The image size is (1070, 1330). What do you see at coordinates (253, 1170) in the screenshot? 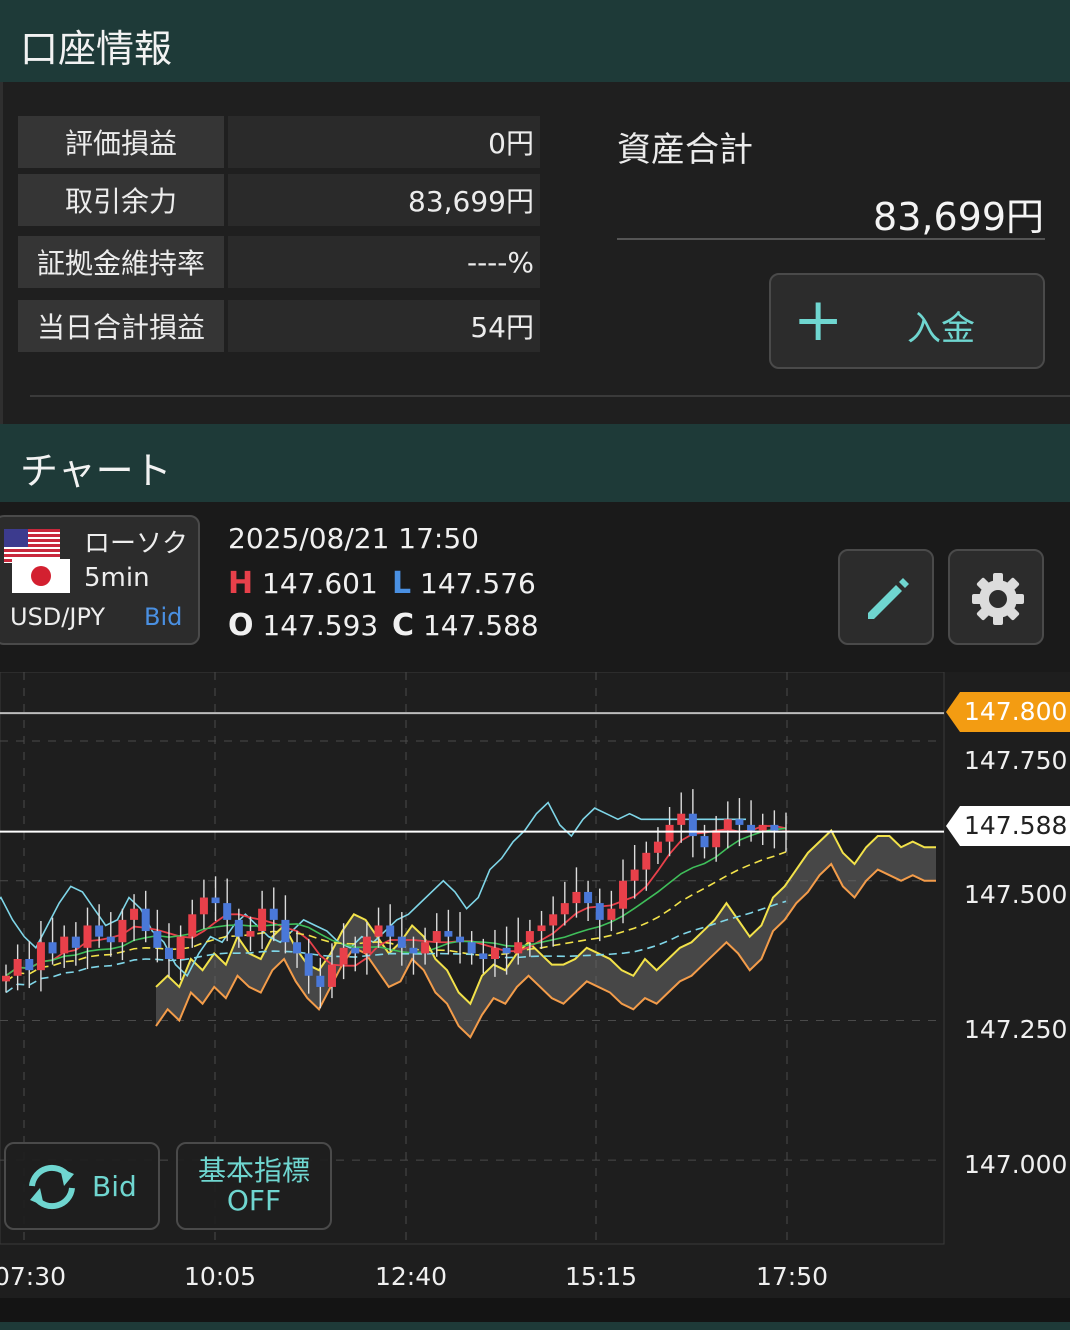
I see `indicator-label-line1: 基本指標` at bounding box center [253, 1170].